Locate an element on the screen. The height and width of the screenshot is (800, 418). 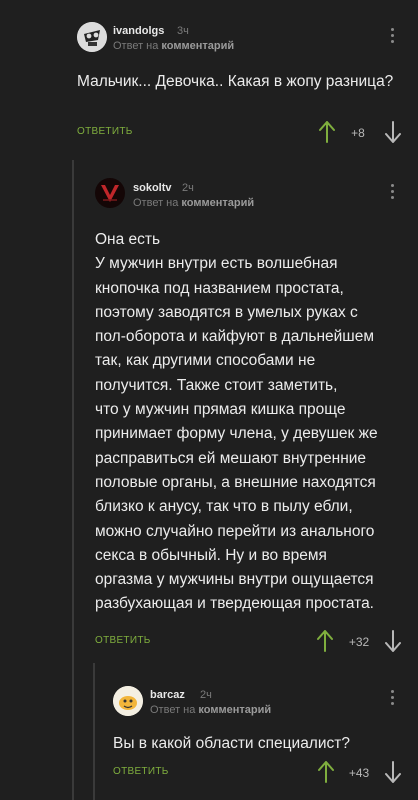
comment-time: 3ч is located at coordinates (183, 31).